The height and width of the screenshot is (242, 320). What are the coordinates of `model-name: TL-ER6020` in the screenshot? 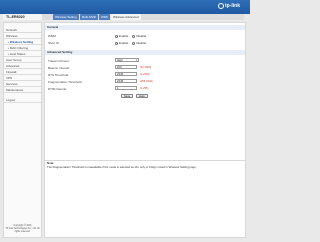 It's located at (22, 17).